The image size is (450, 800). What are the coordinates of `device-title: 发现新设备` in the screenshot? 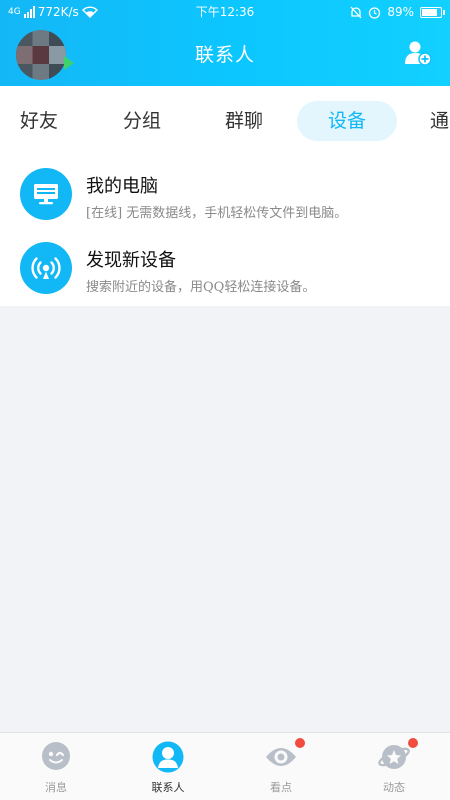 It's located at (131, 260).